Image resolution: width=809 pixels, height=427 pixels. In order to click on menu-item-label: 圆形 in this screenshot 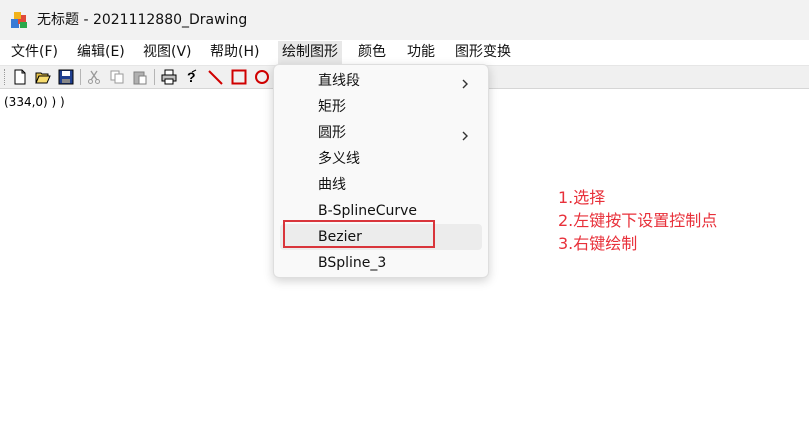, I will do `click(332, 133)`.